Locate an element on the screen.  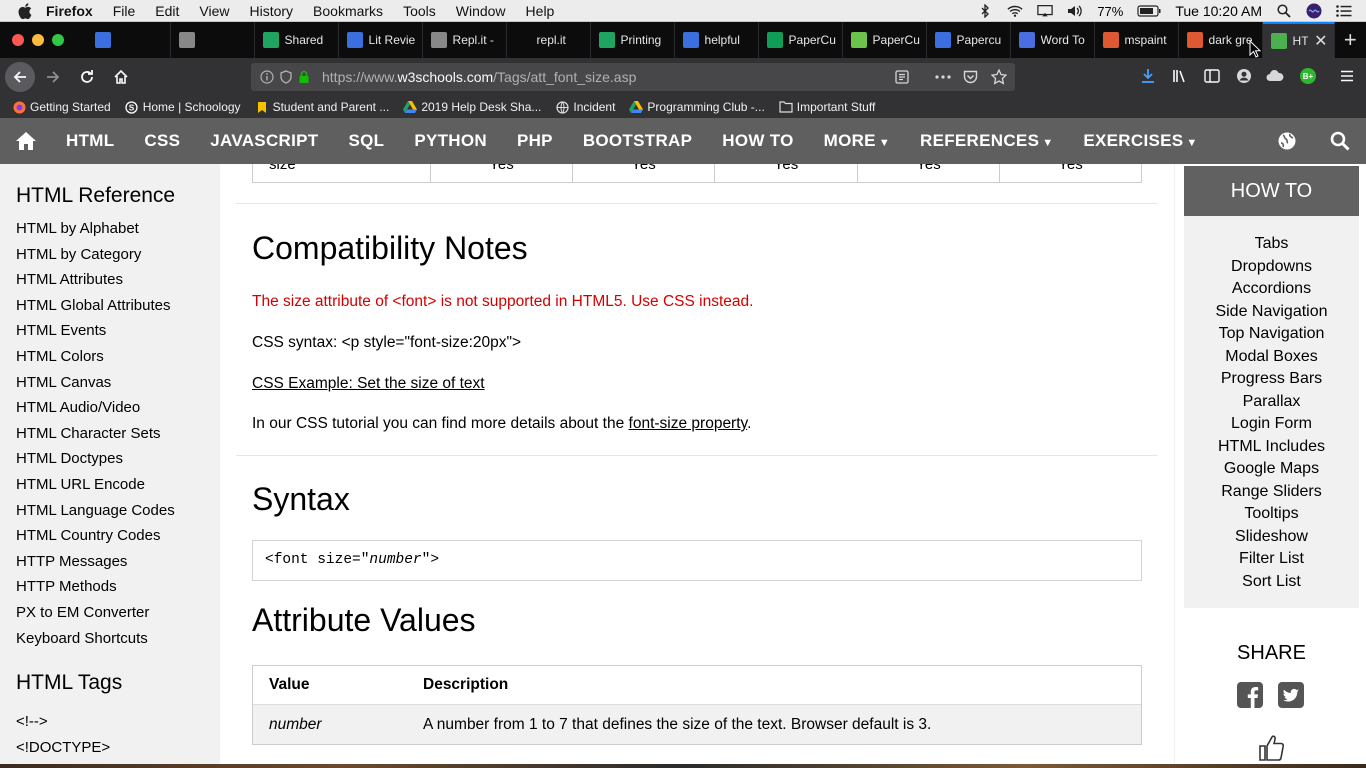
menu-window: Window is located at coordinates (481, 11).